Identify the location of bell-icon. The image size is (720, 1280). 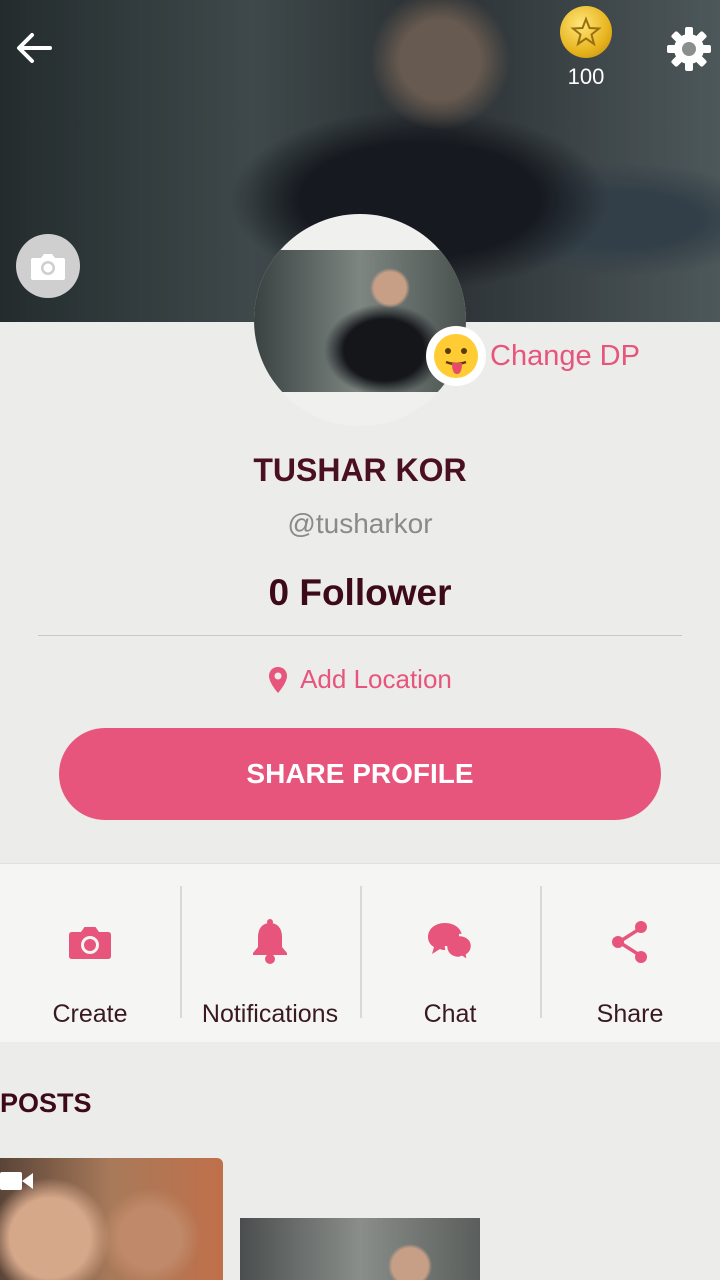
(270, 942).